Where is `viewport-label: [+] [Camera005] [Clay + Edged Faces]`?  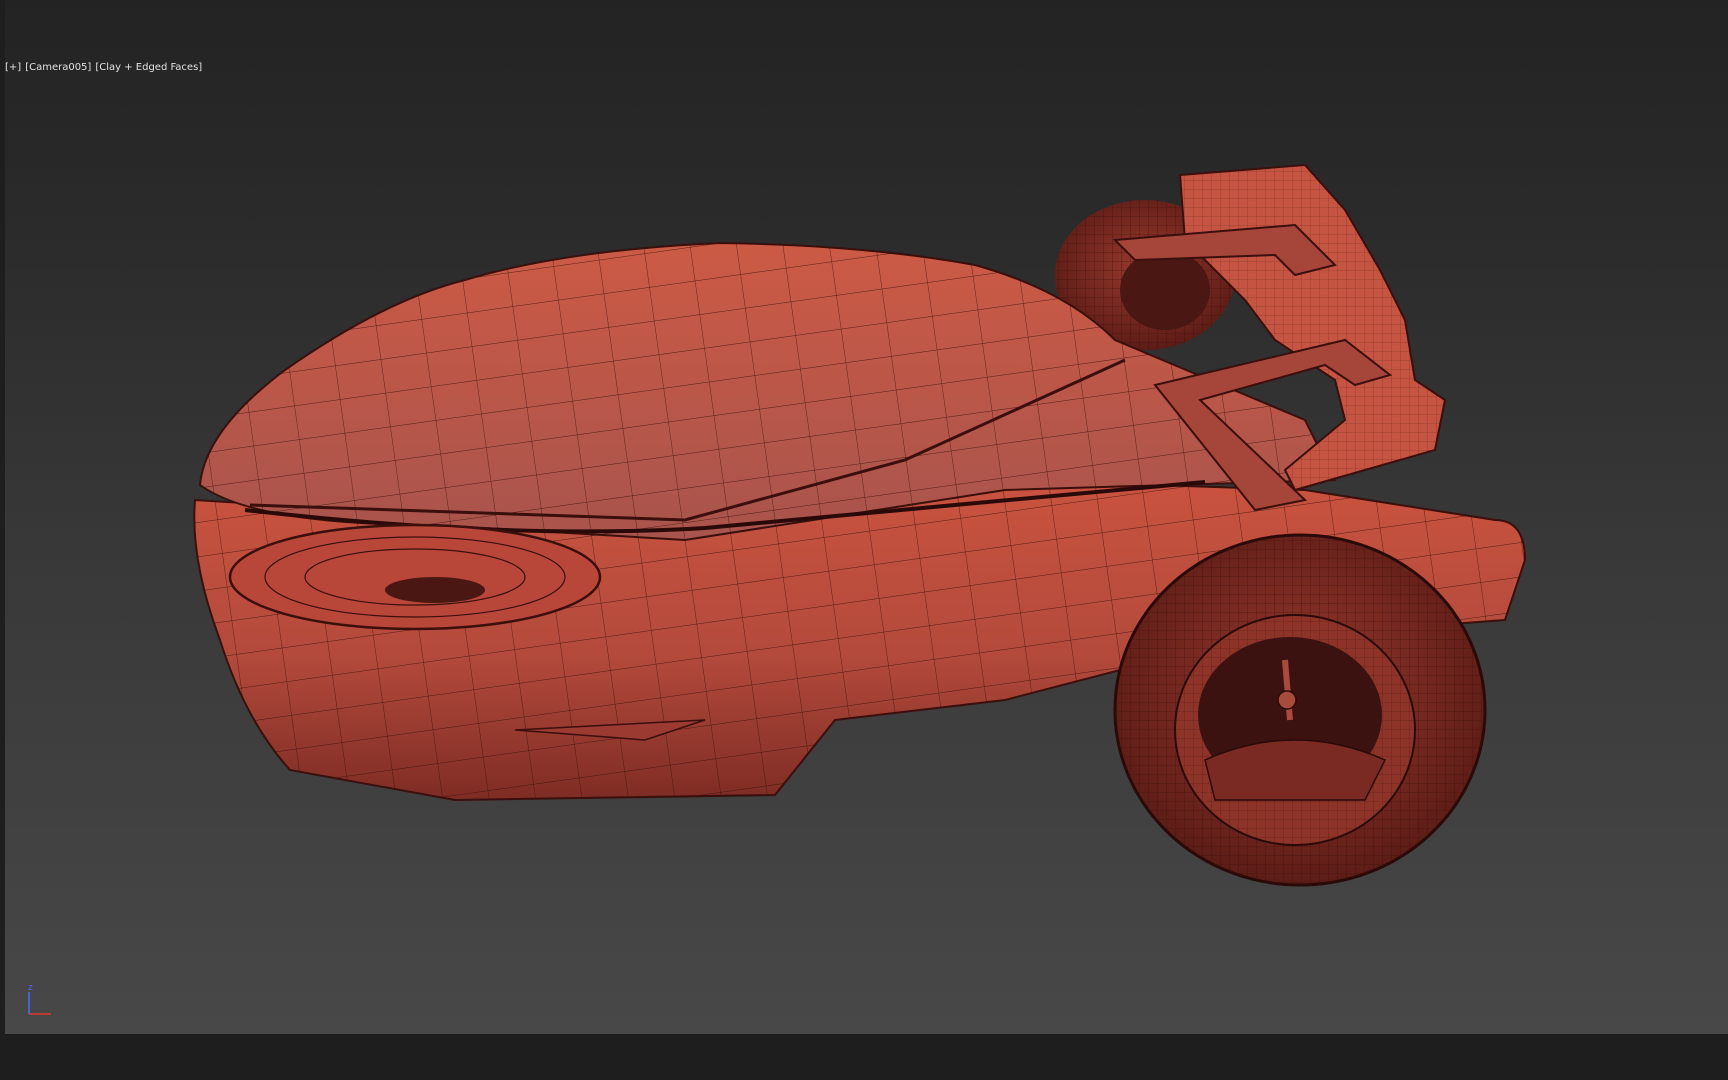 viewport-label: [+] [Camera005] [Clay + Edged Faces] is located at coordinates (103, 70).